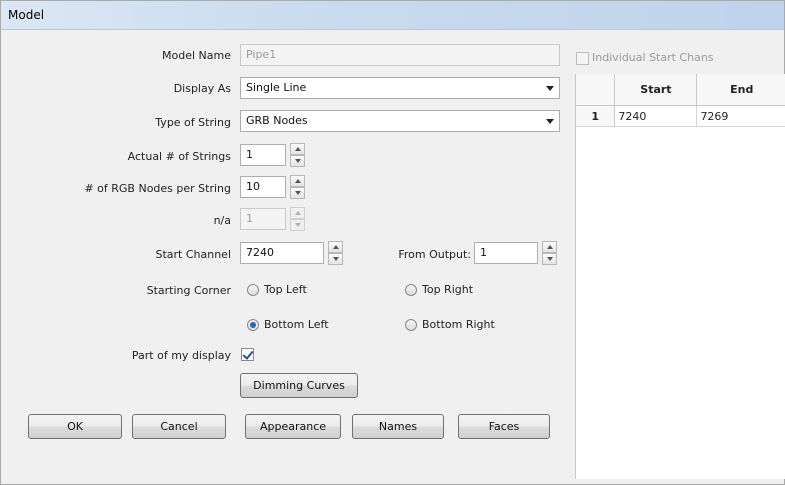  What do you see at coordinates (400, 88) in the screenshot?
I see `display-as-select: Single Line` at bounding box center [400, 88].